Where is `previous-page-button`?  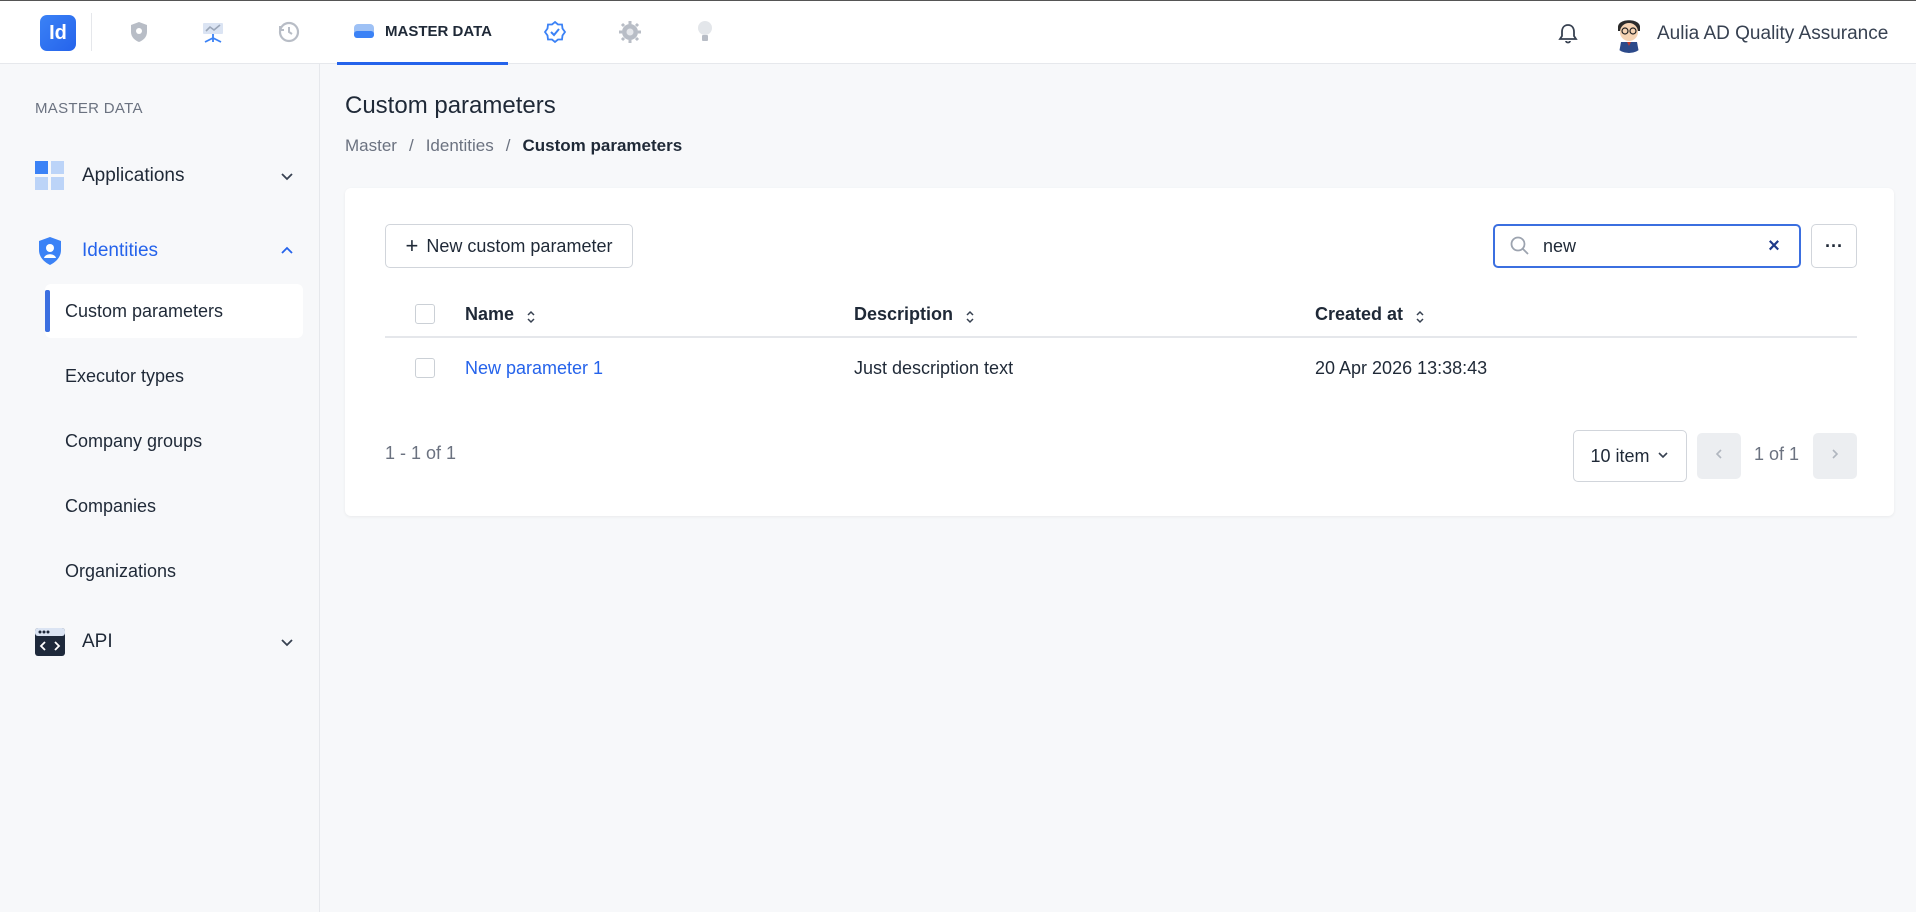
previous-page-button is located at coordinates (1719, 456).